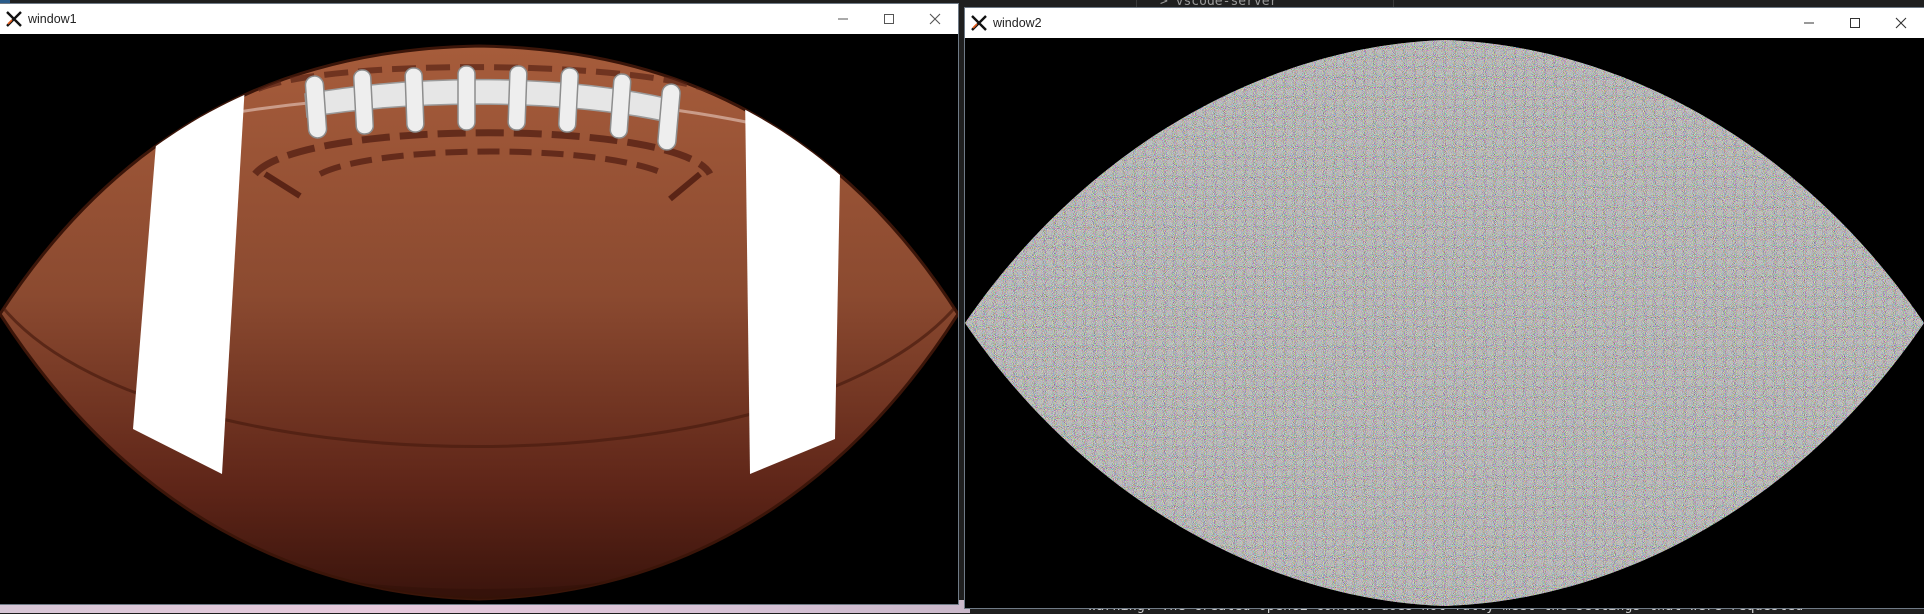 The height and width of the screenshot is (614, 1924). What do you see at coordinates (792, 284) in the screenshot?
I see `right-stripe` at bounding box center [792, 284].